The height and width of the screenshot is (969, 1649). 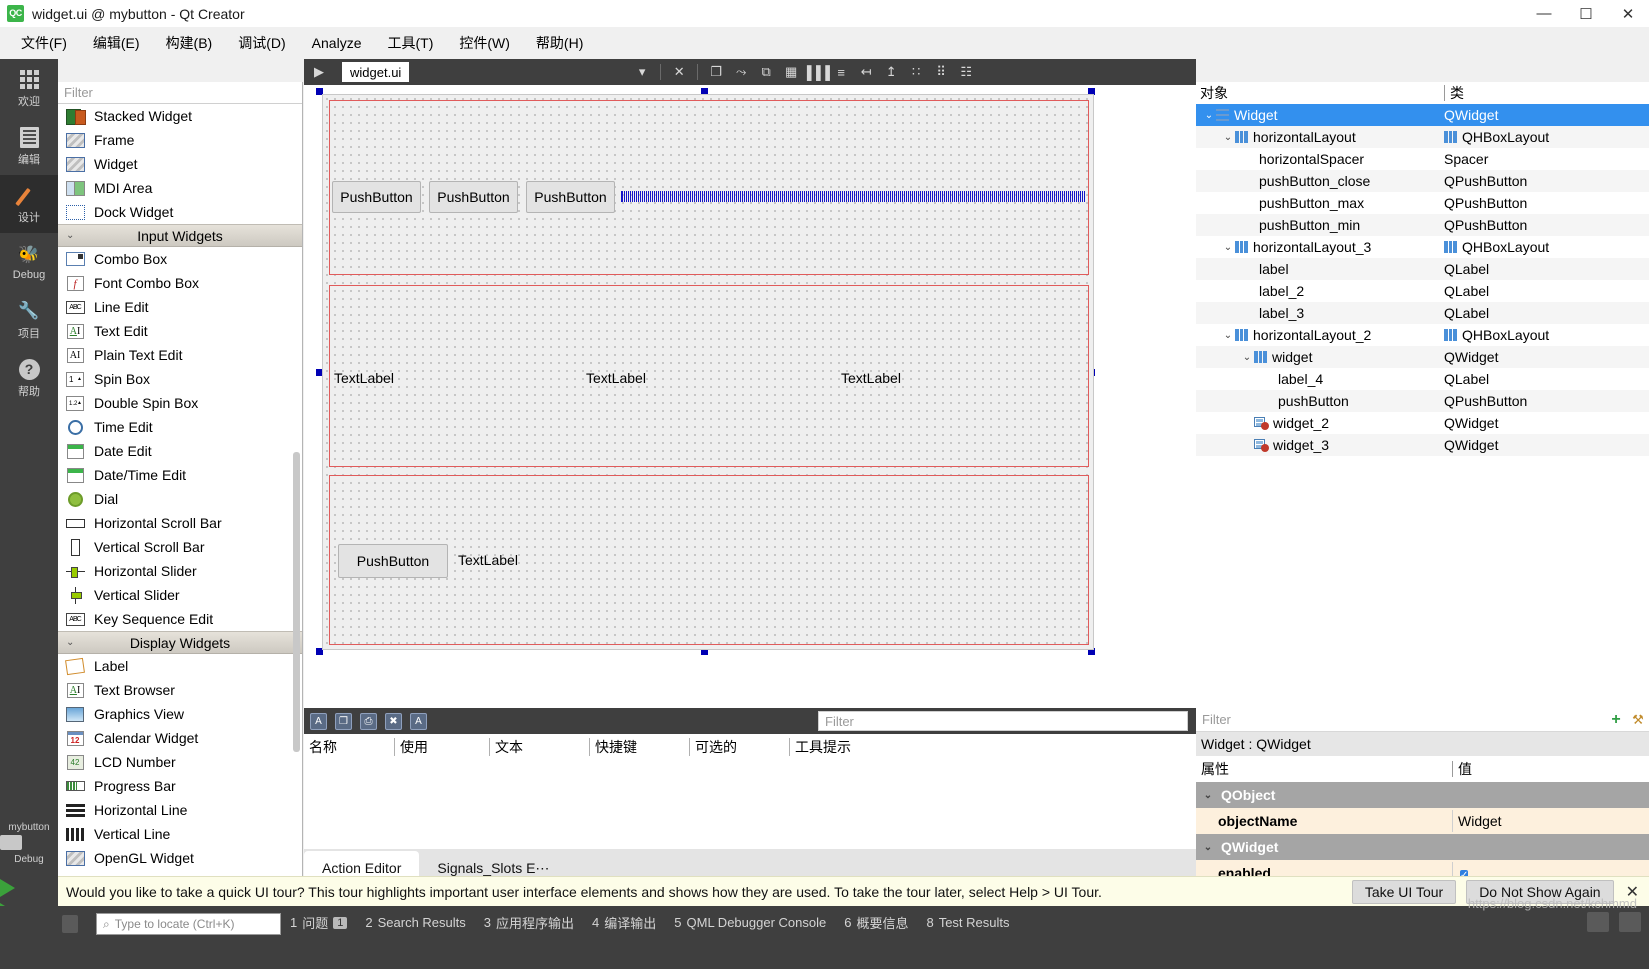 I want to click on output-tab-issues: 1 问题 1, so click(x=319, y=922).